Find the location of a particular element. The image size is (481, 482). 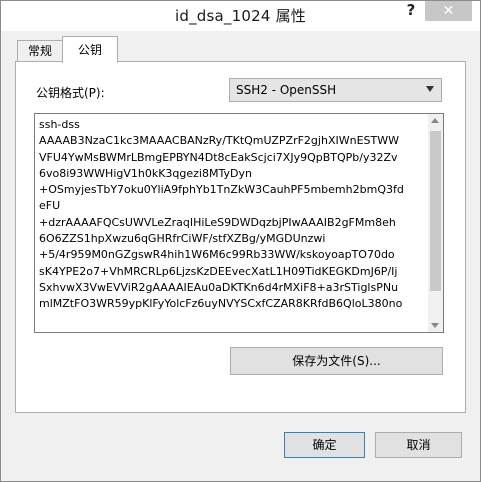

key-line: ssh-dss is located at coordinates (59, 124).